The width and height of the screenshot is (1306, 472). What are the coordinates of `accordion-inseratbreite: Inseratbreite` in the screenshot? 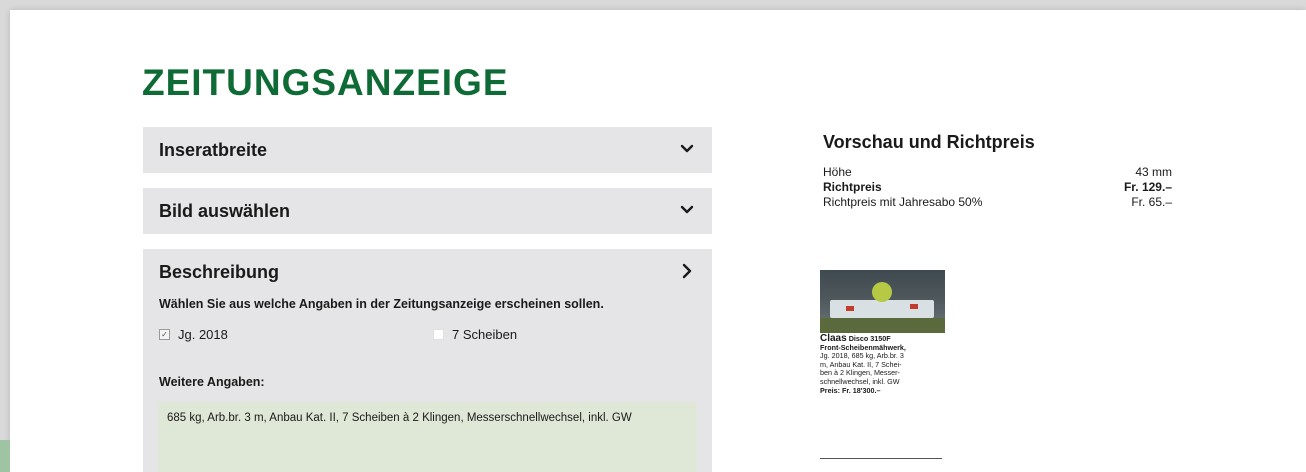 It's located at (427, 150).